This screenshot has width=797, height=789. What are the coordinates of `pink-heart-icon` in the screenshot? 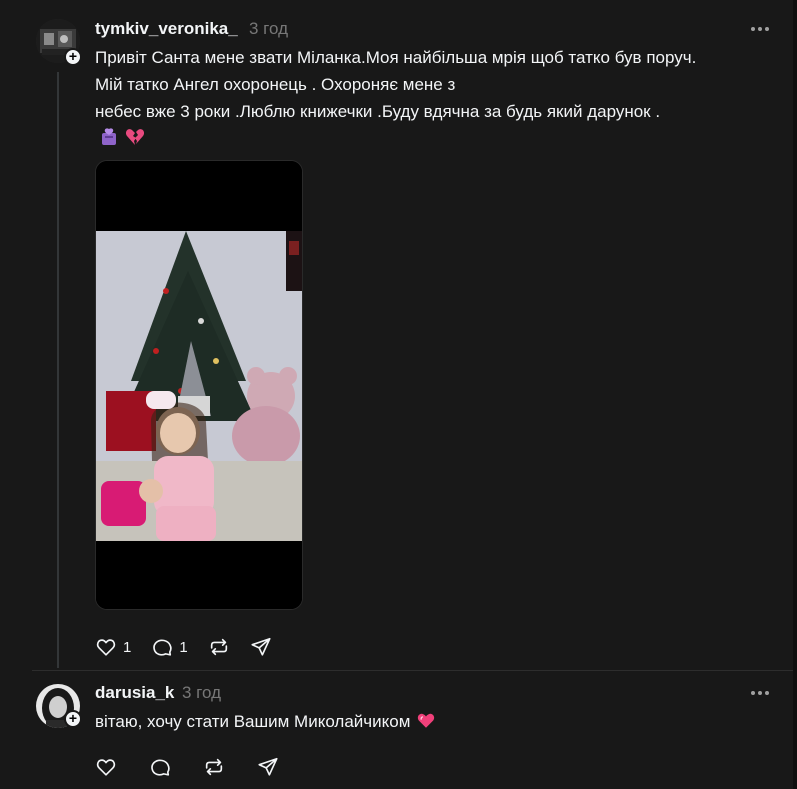 It's located at (426, 720).